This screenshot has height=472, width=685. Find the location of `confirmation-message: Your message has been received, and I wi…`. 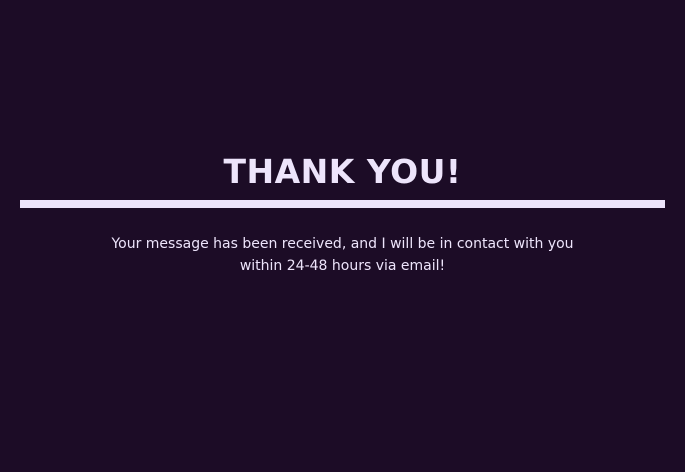

confirmation-message: Your message has been received, and I wi… is located at coordinates (342, 255).